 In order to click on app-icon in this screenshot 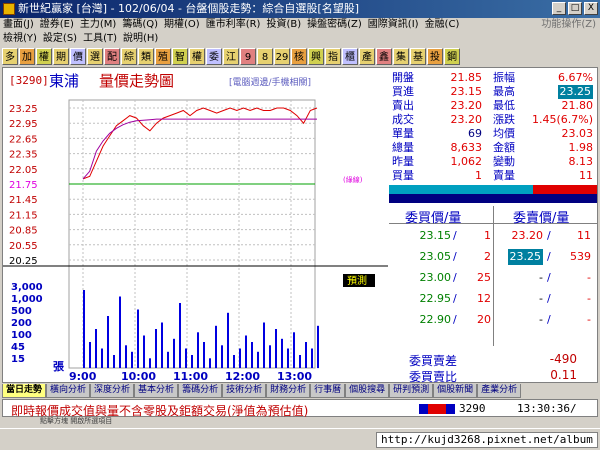, I will do `click(9, 9)`.